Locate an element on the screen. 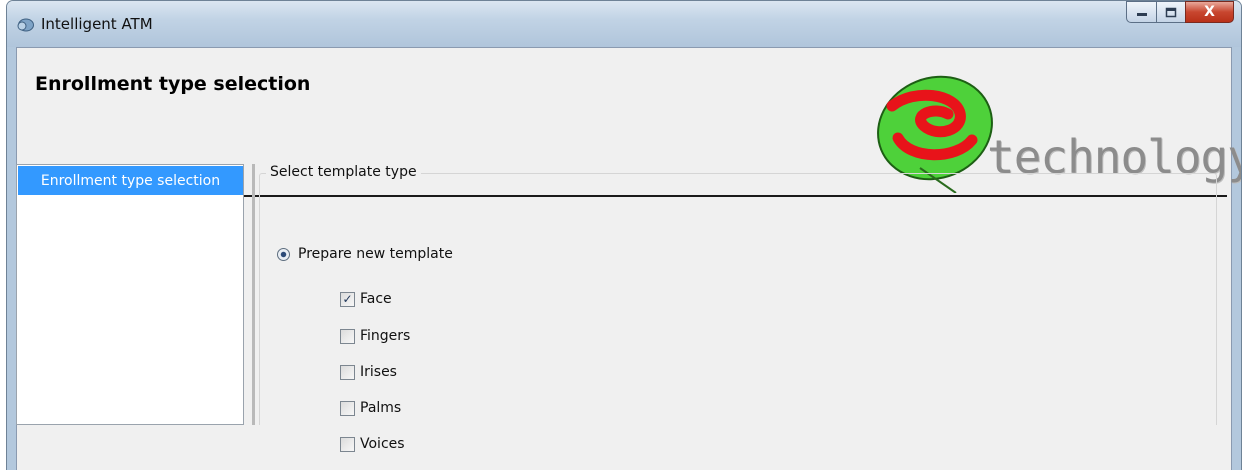  sidebar-item-label: Enrollment type selection is located at coordinates (130, 180).